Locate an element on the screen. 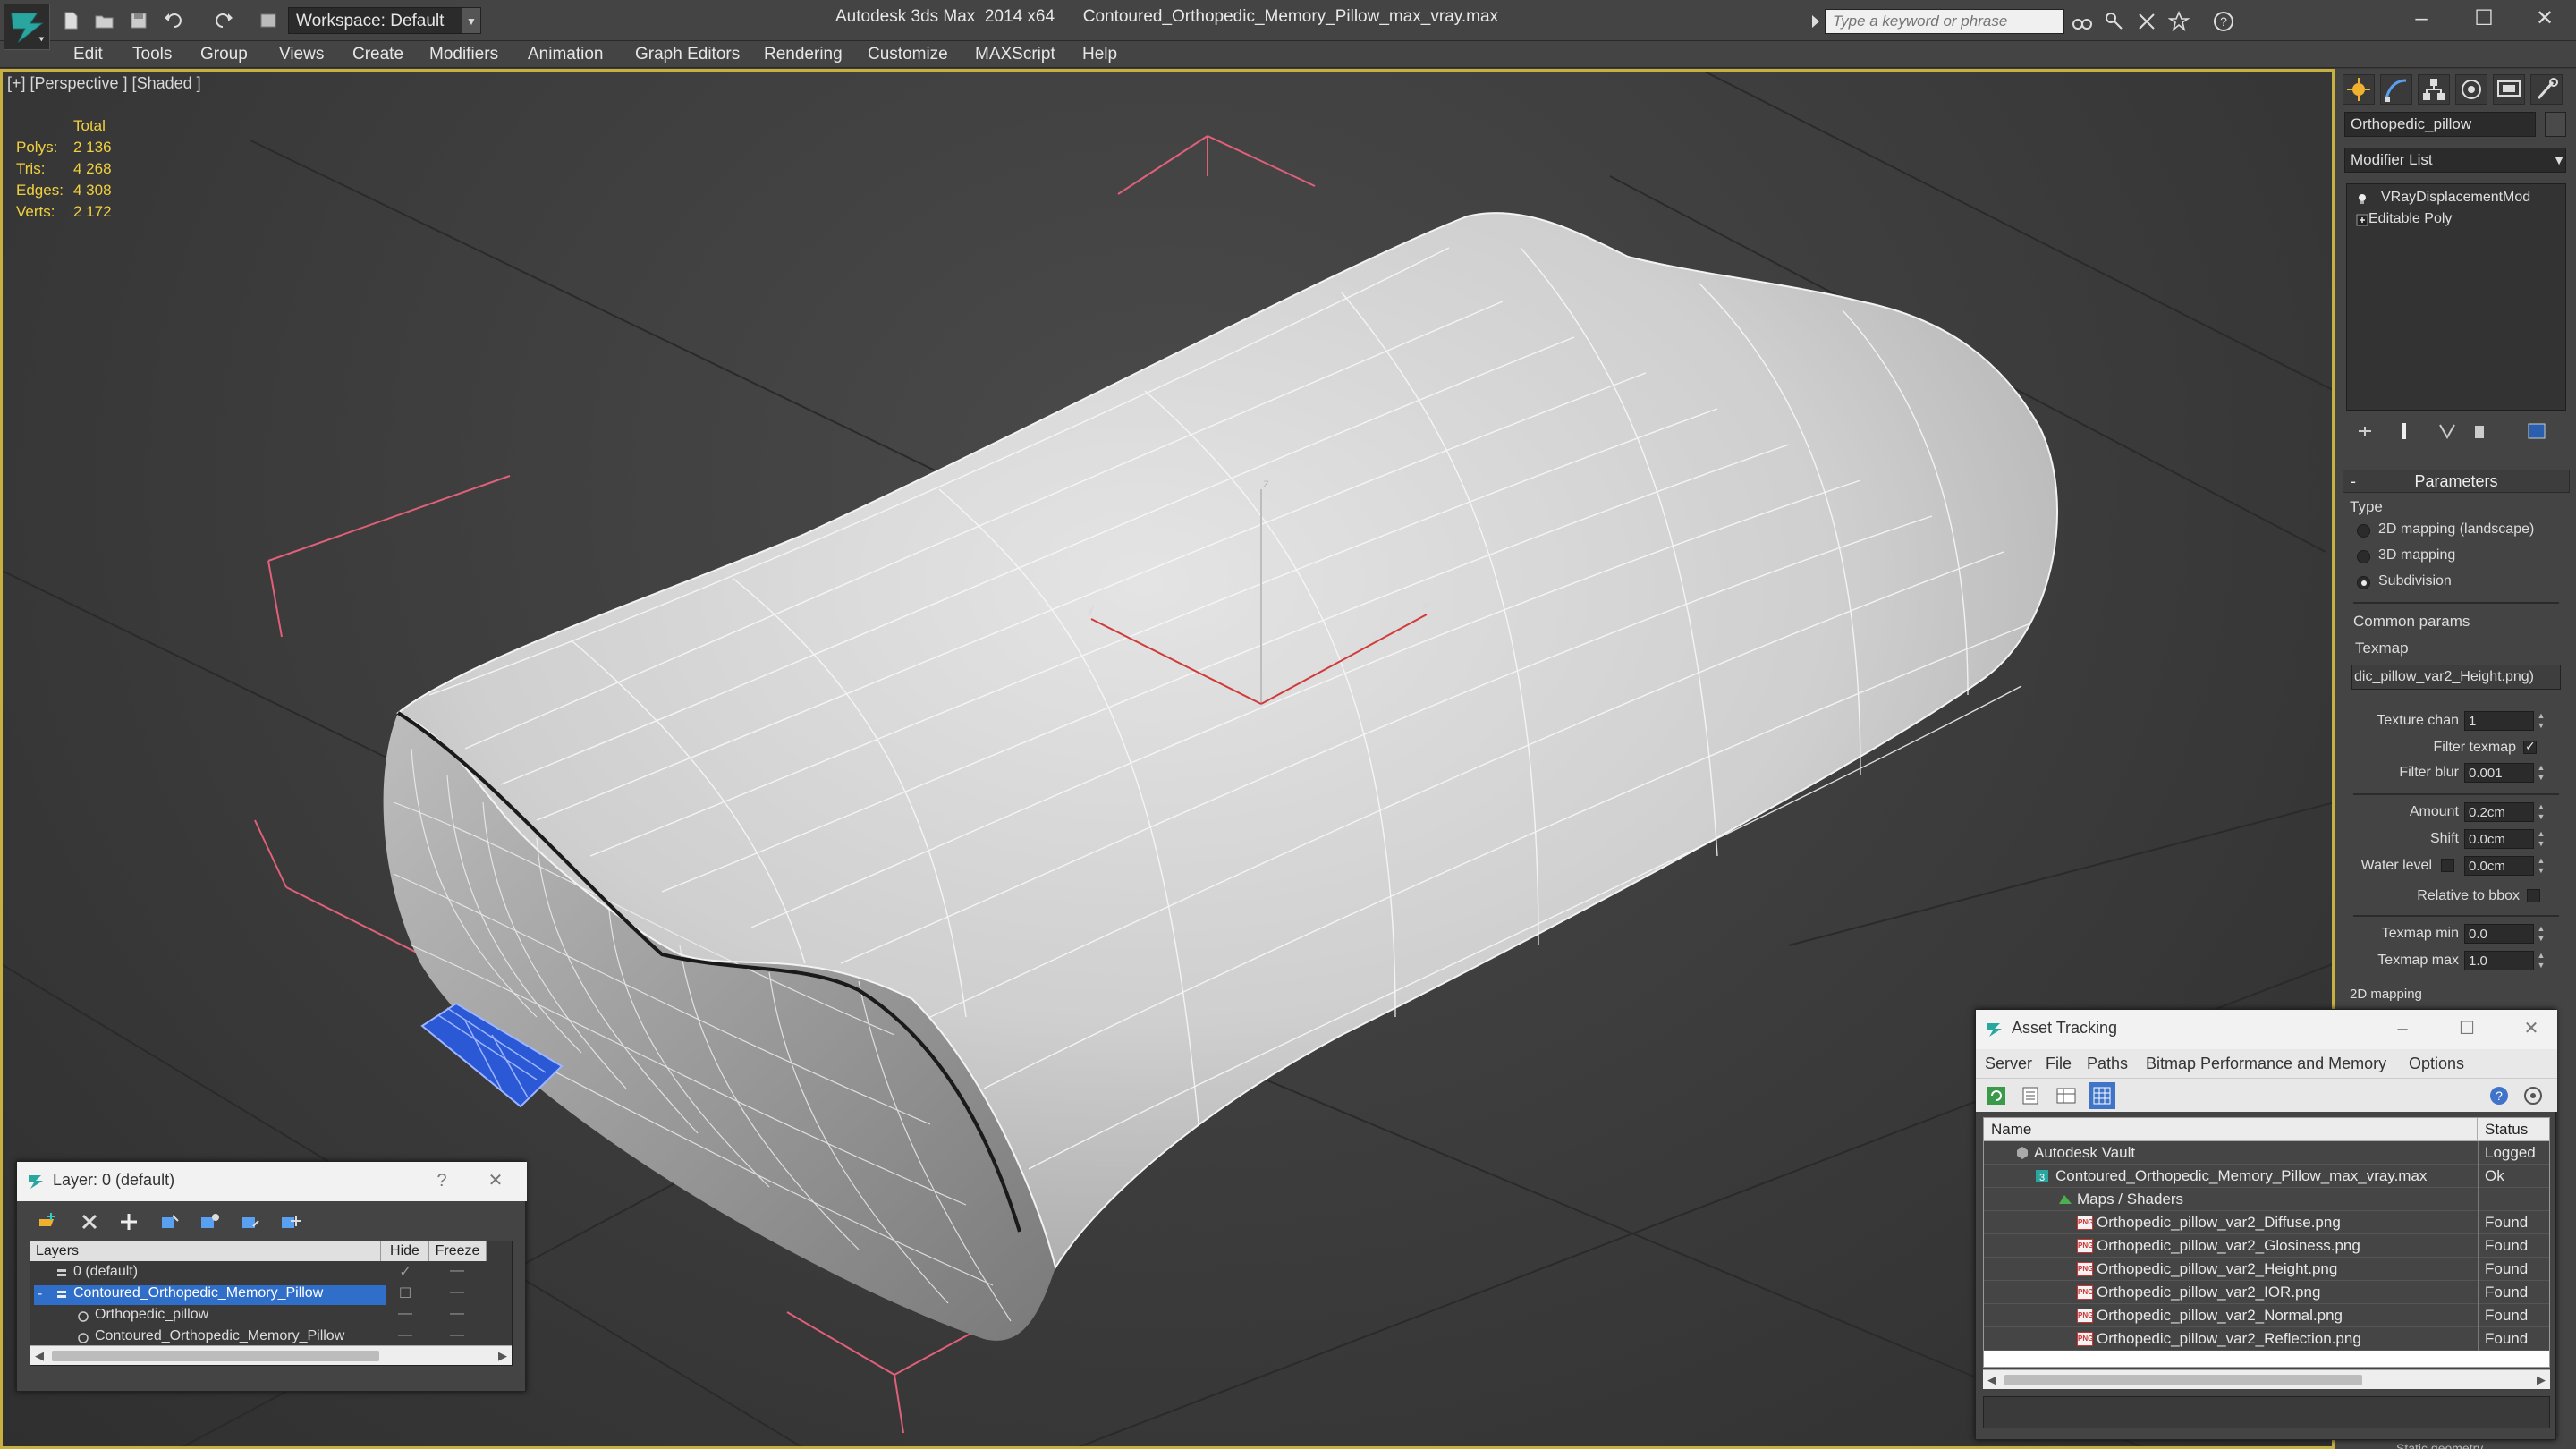  motion-tab-icon is located at coordinates (2471, 89).